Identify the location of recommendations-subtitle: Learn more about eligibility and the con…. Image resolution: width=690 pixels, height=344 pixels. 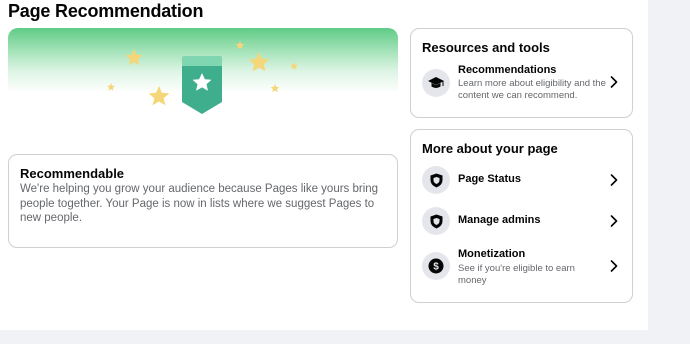
(532, 89).